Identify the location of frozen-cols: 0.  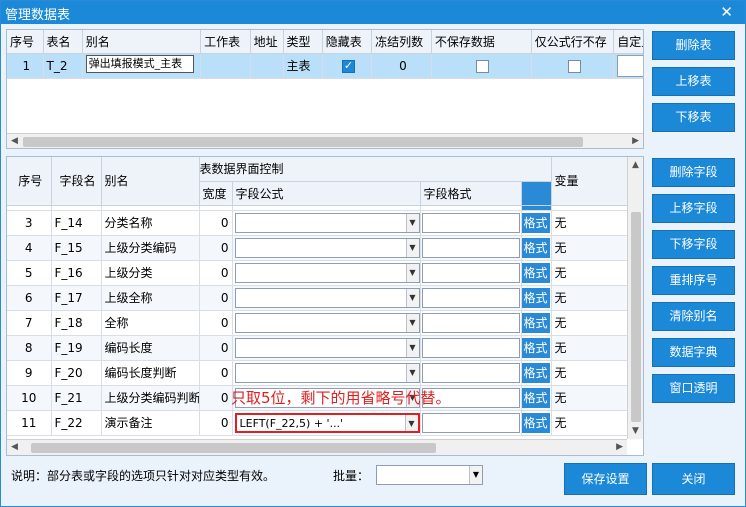
(401, 66).